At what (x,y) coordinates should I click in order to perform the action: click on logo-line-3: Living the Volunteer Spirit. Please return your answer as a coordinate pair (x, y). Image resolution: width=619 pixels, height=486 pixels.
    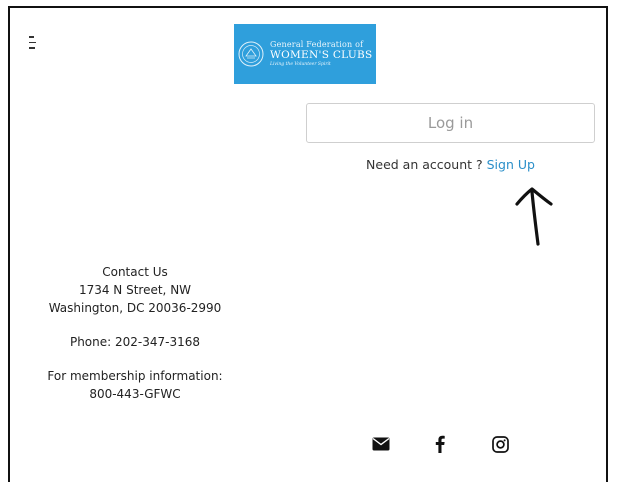
    Looking at the image, I should click on (300, 64).